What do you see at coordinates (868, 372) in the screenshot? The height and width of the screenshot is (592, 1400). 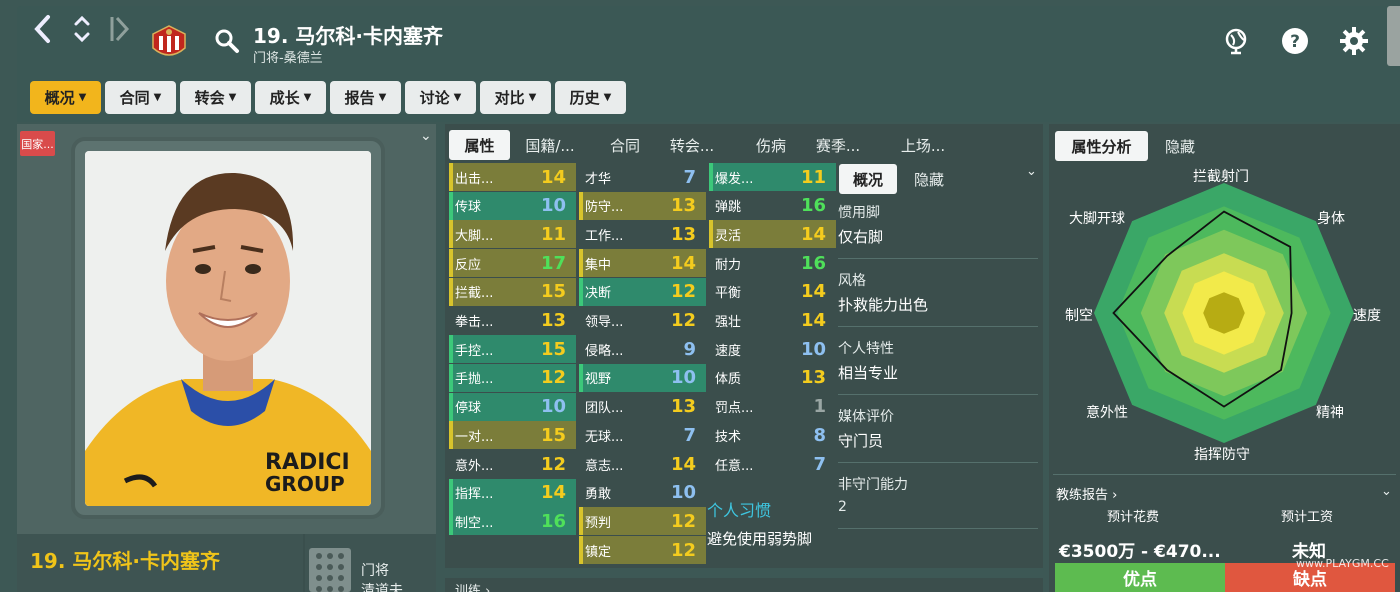 I see `traits-value: 相当专业` at bounding box center [868, 372].